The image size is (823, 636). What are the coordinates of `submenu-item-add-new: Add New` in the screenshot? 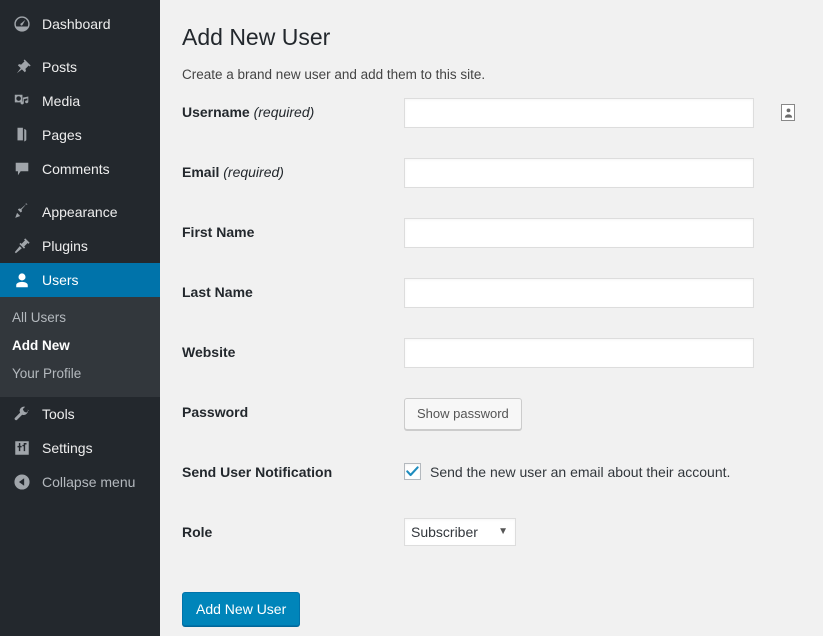 It's located at (80, 346).